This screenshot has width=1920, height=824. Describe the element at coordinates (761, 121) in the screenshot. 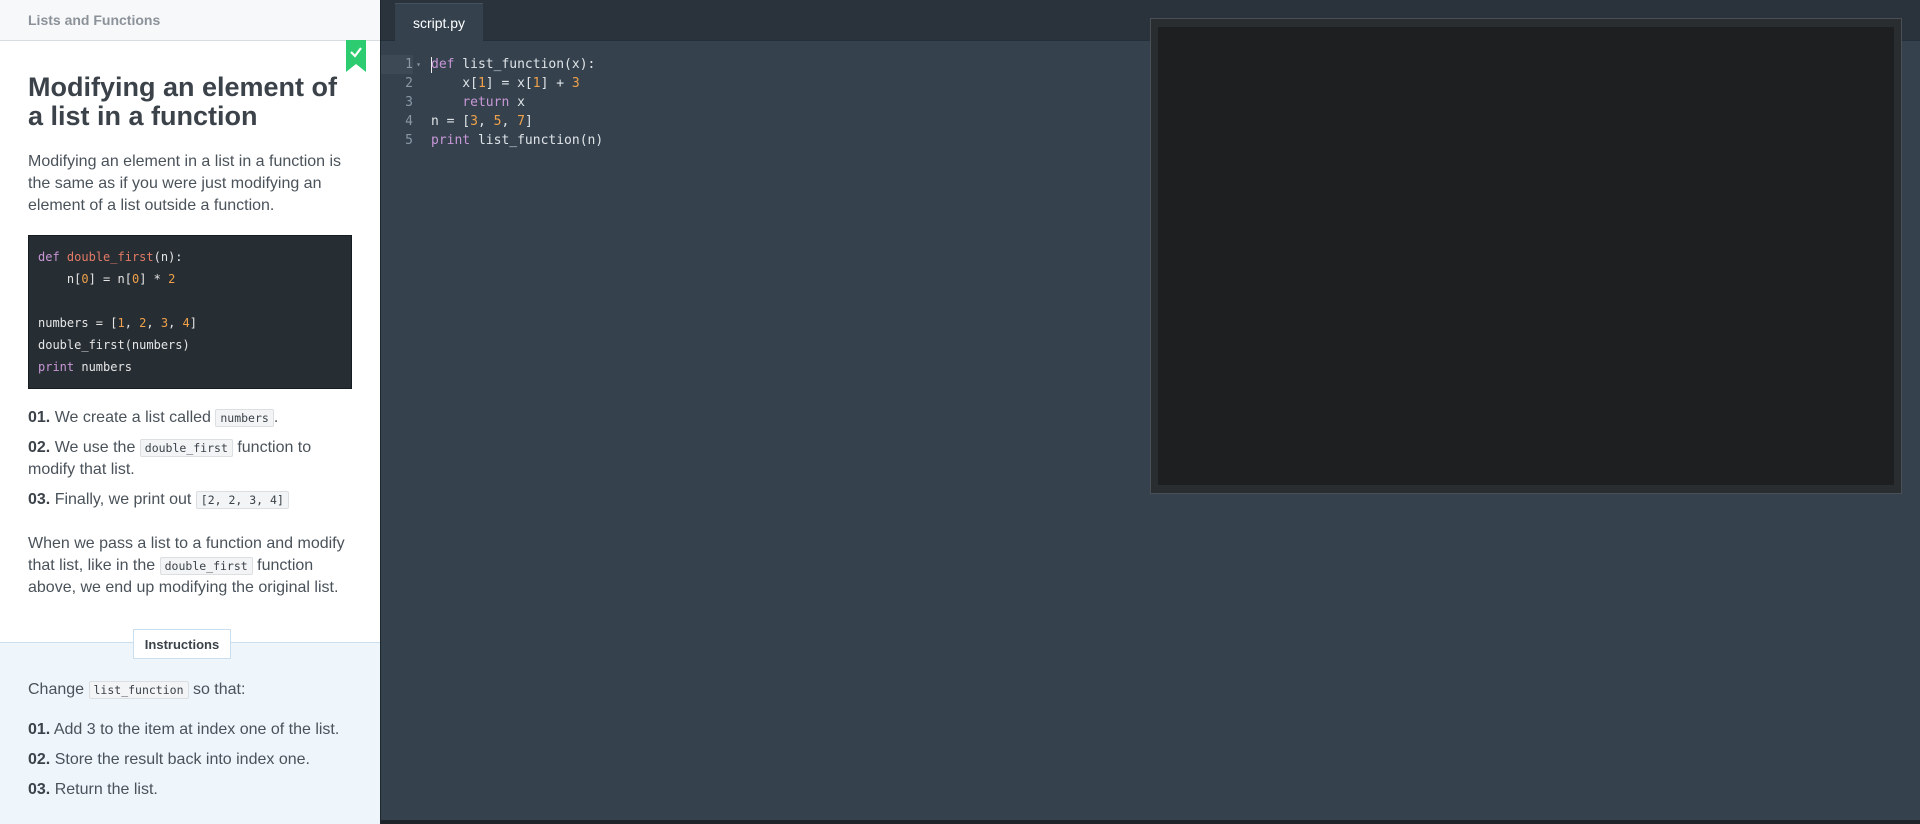

I see `editor-line: 4 n = [3, 5, 7]` at that location.